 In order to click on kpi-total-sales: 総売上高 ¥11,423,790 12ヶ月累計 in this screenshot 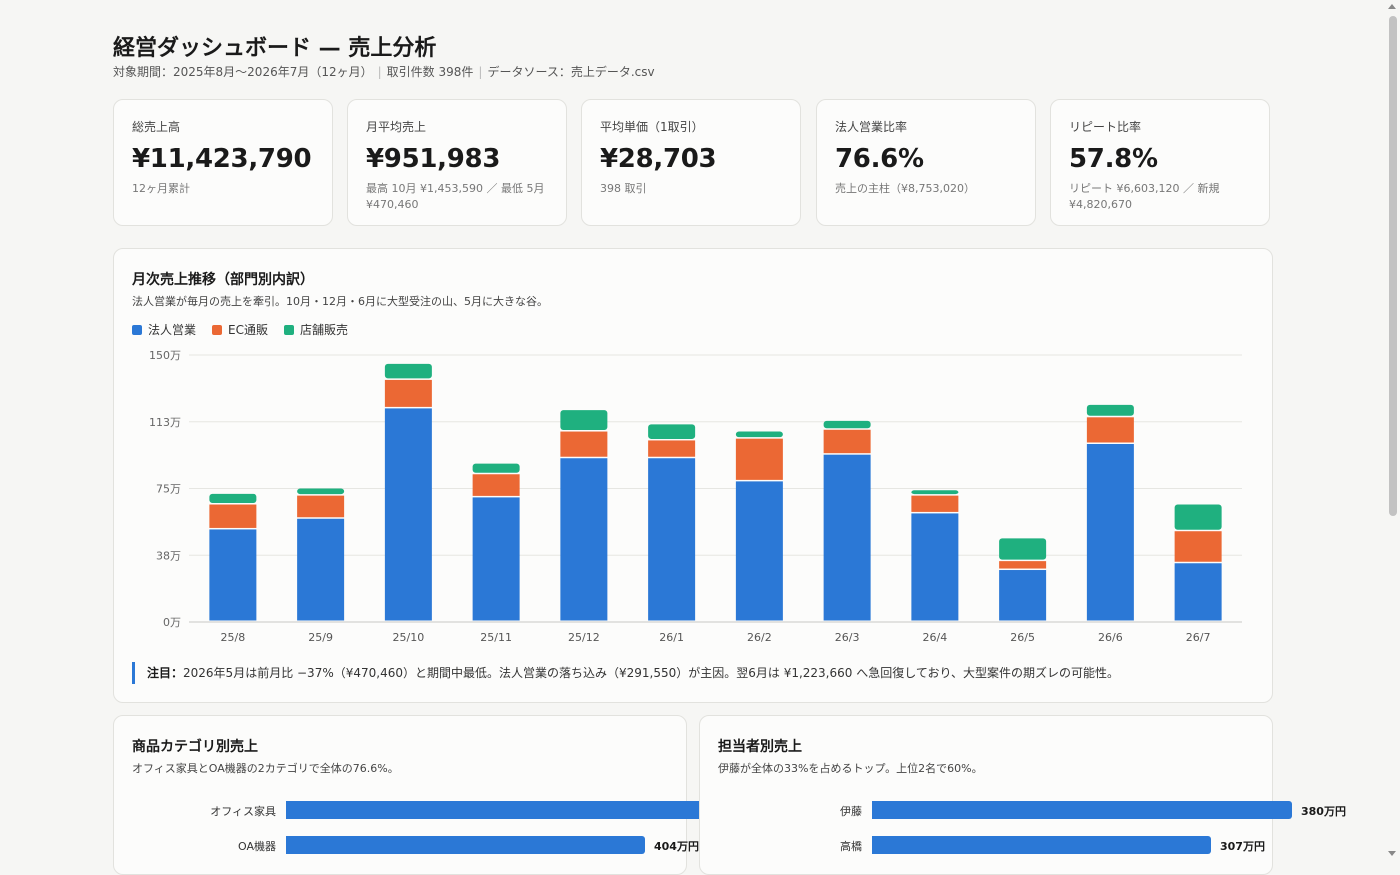, I will do `click(223, 162)`.